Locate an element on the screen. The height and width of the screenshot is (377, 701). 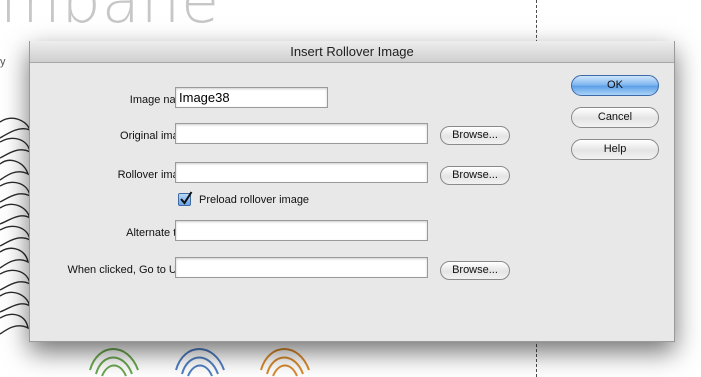
alternate-text-label: Alternate text: is located at coordinates (160, 233).